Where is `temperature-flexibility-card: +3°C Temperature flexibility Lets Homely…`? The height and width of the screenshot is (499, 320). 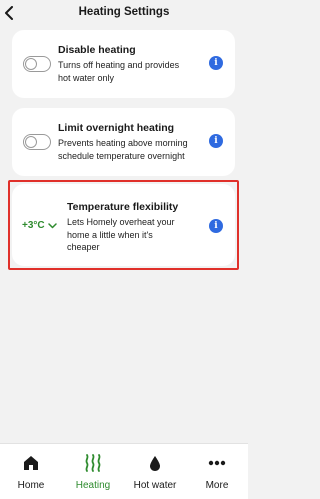 temperature-flexibility-card: +3°C Temperature flexibility Lets Homely… is located at coordinates (123, 225).